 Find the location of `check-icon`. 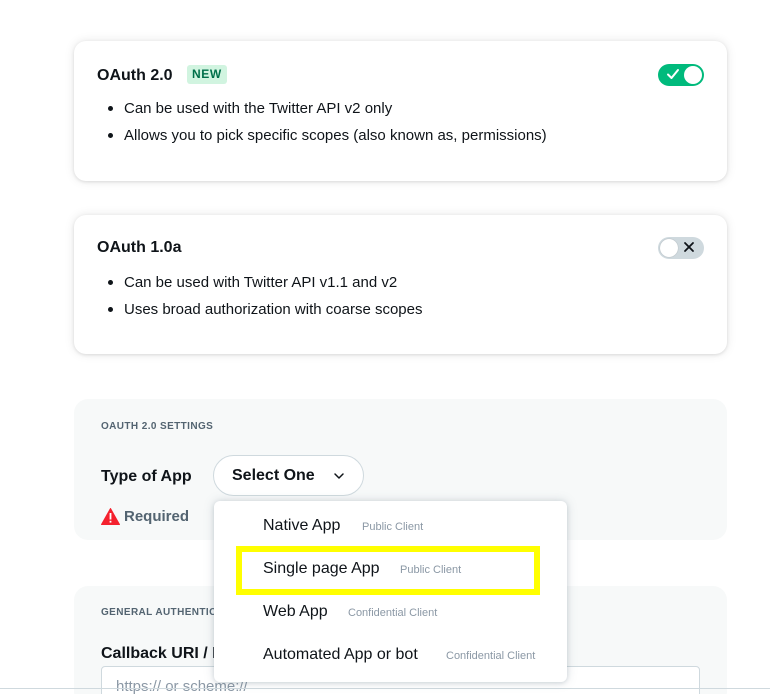

check-icon is located at coordinates (673, 74).